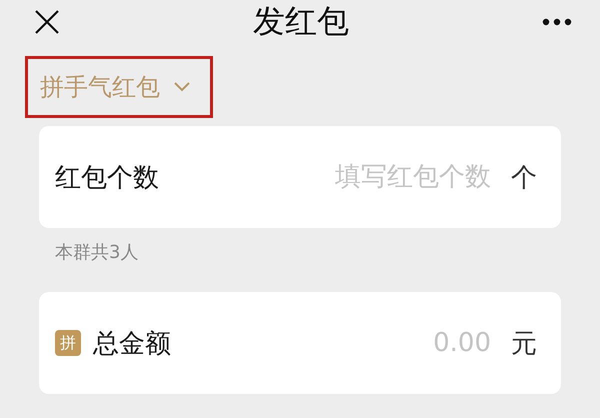  Describe the element at coordinates (524, 178) in the screenshot. I see `count-unit: 个` at that location.